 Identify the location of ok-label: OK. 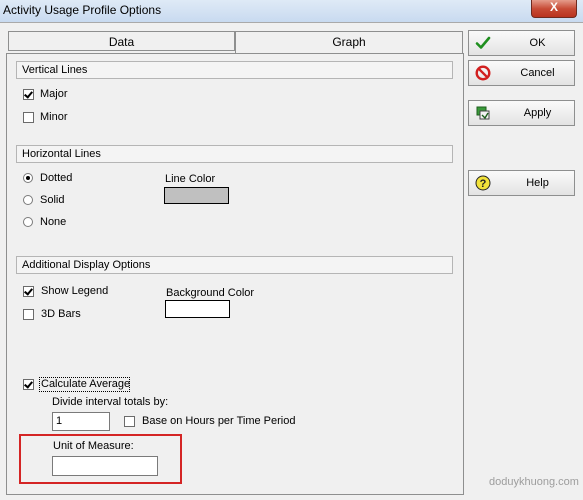
(537, 43).